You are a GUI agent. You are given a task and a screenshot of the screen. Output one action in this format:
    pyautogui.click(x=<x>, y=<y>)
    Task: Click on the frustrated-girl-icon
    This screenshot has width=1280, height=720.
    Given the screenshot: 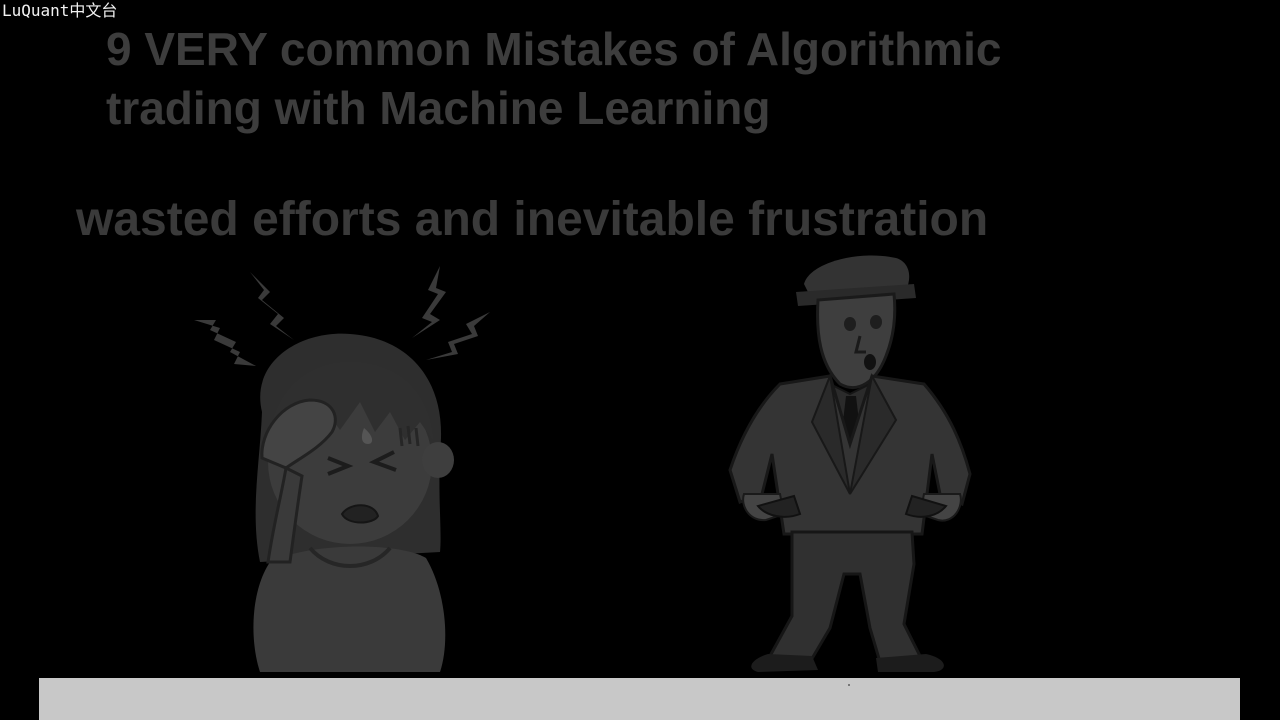 What is the action you would take?
    pyautogui.click(x=342, y=469)
    